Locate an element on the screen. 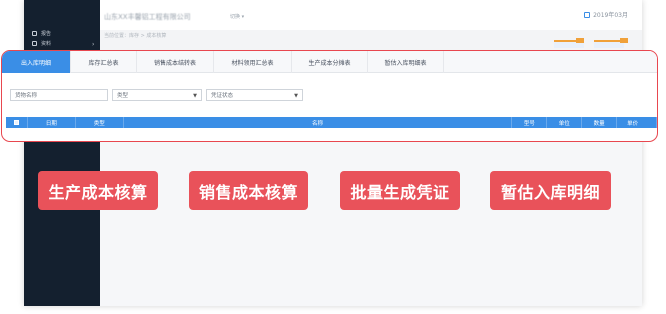 This screenshot has width=666, height=314. col-unit-price: 单价 is located at coordinates (637, 122).